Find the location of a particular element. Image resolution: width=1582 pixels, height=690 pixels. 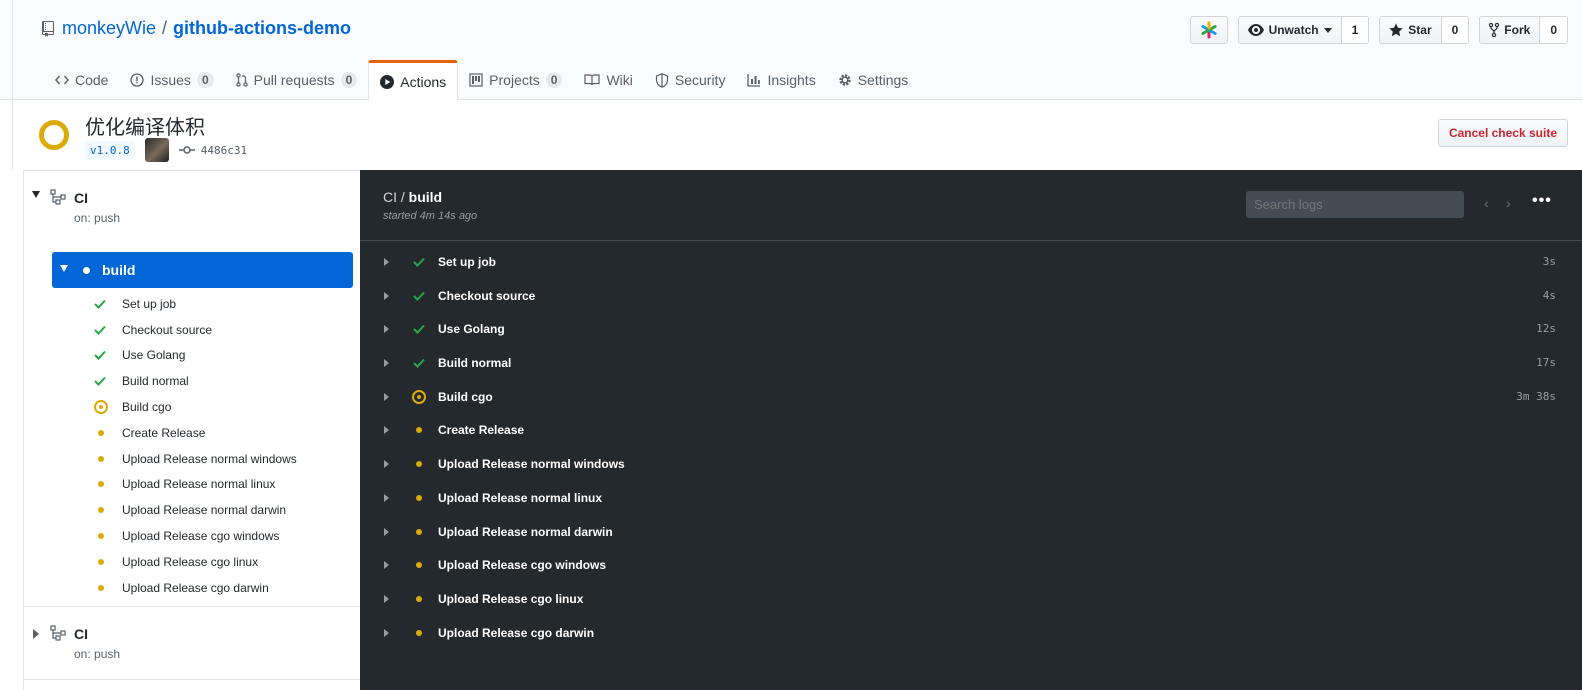

chevron-left-icon: ‹ is located at coordinates (1486, 203).